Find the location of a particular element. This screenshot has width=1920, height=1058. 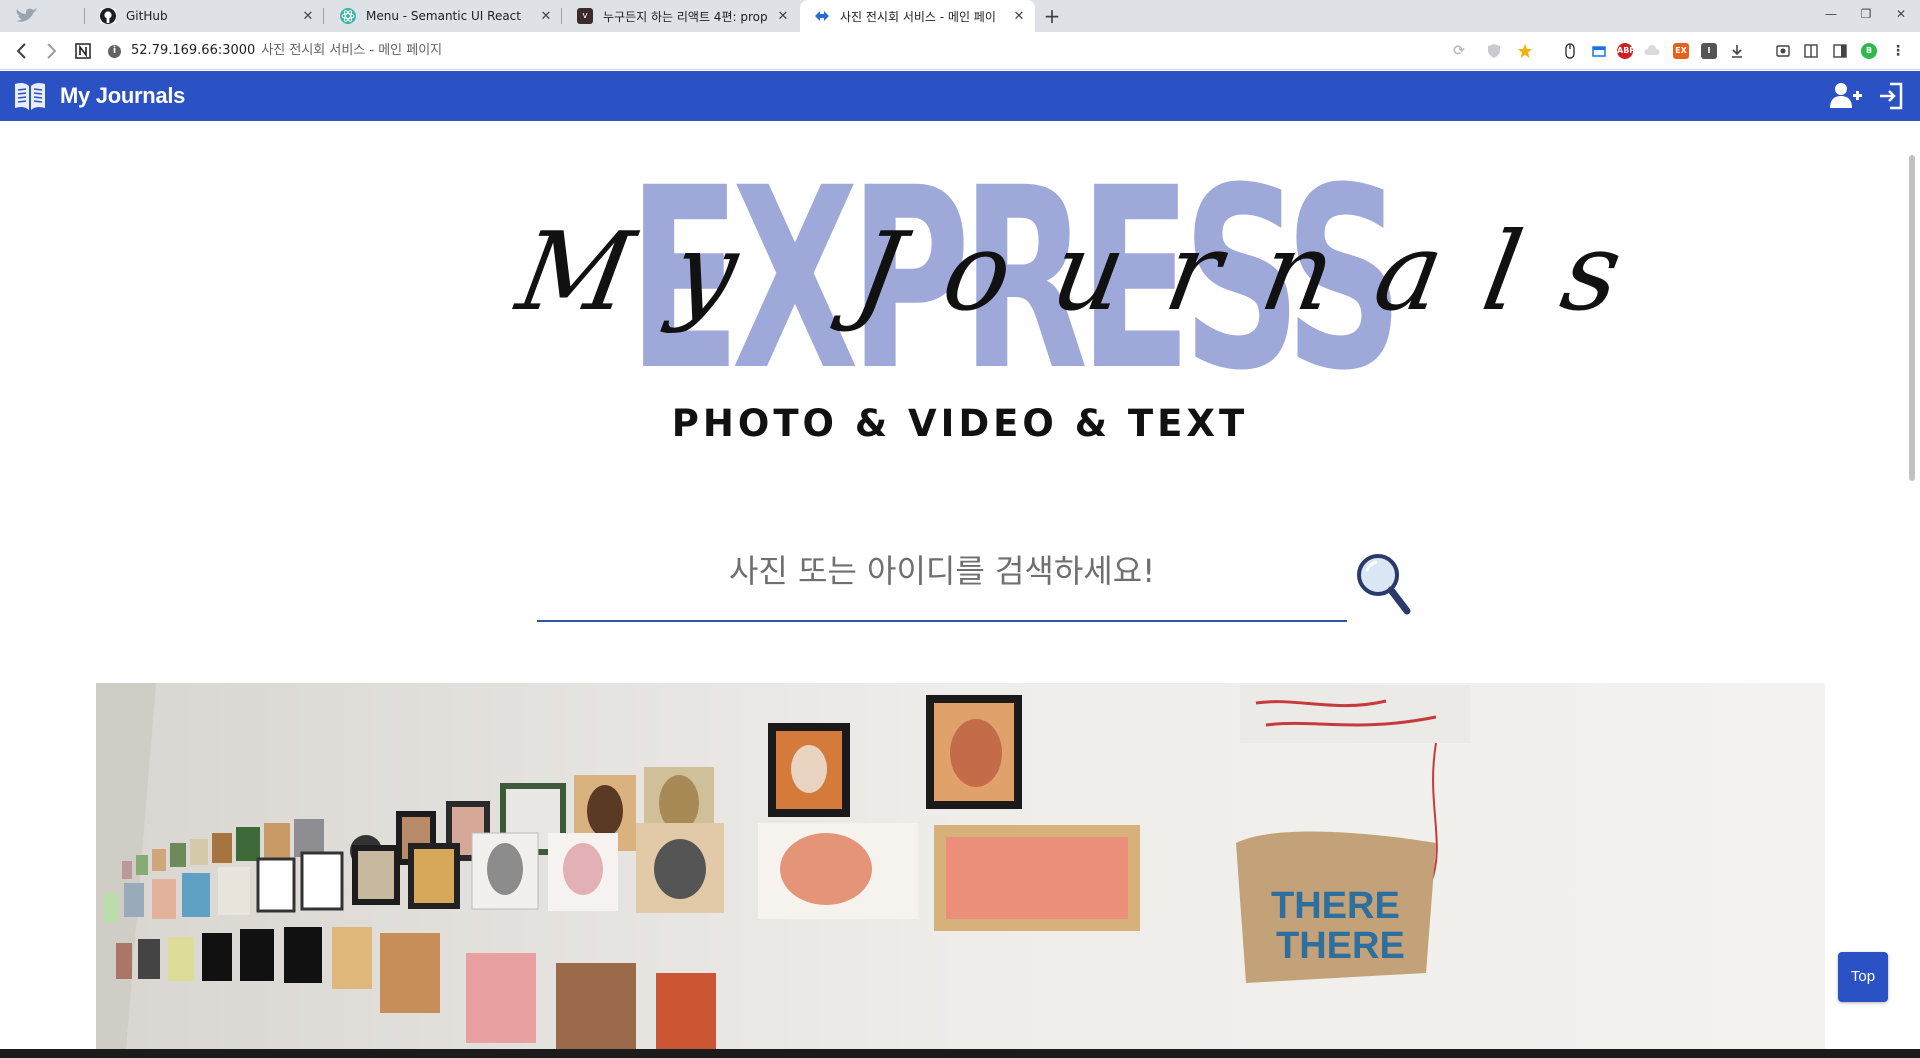

profile-avatar: B is located at coordinates (1869, 51).